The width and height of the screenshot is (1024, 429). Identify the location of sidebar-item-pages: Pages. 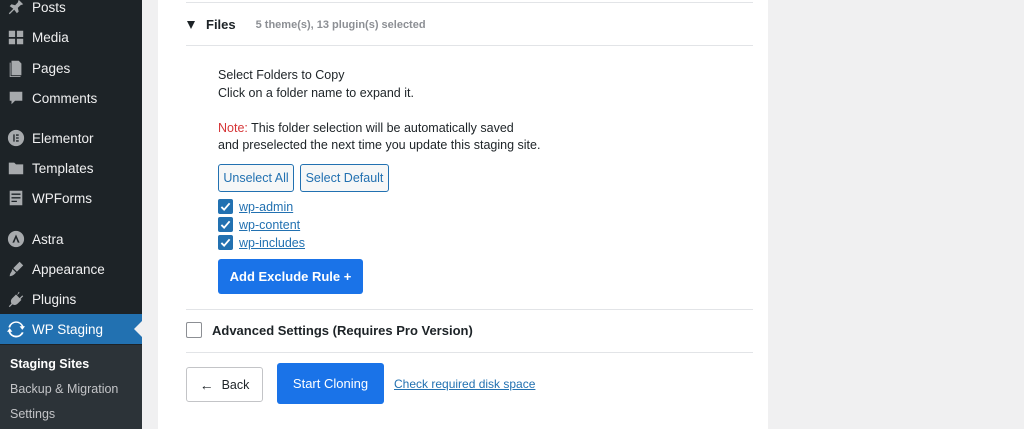
(71, 68).